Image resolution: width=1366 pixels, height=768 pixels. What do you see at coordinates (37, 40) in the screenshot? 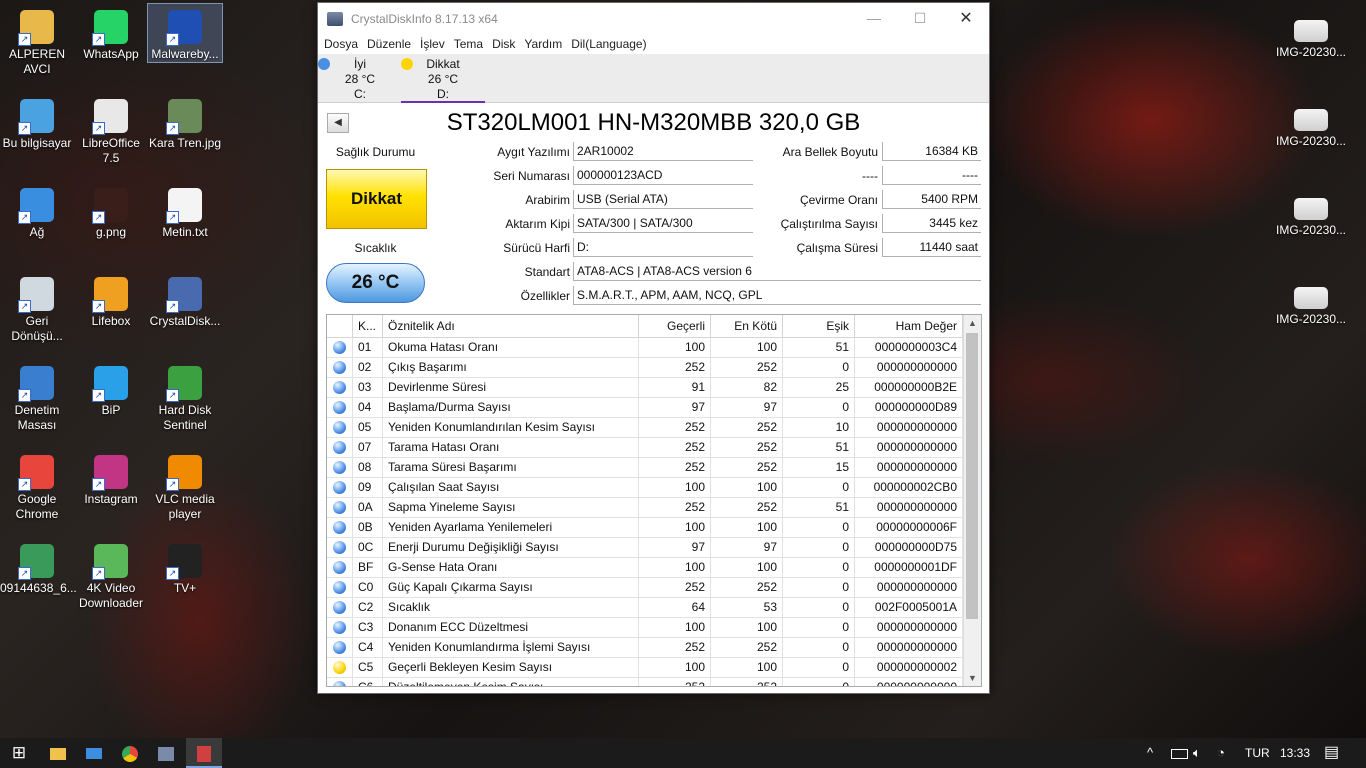
I see `desktop-icon: ↗ ALPEREN AVCI` at bounding box center [37, 40].